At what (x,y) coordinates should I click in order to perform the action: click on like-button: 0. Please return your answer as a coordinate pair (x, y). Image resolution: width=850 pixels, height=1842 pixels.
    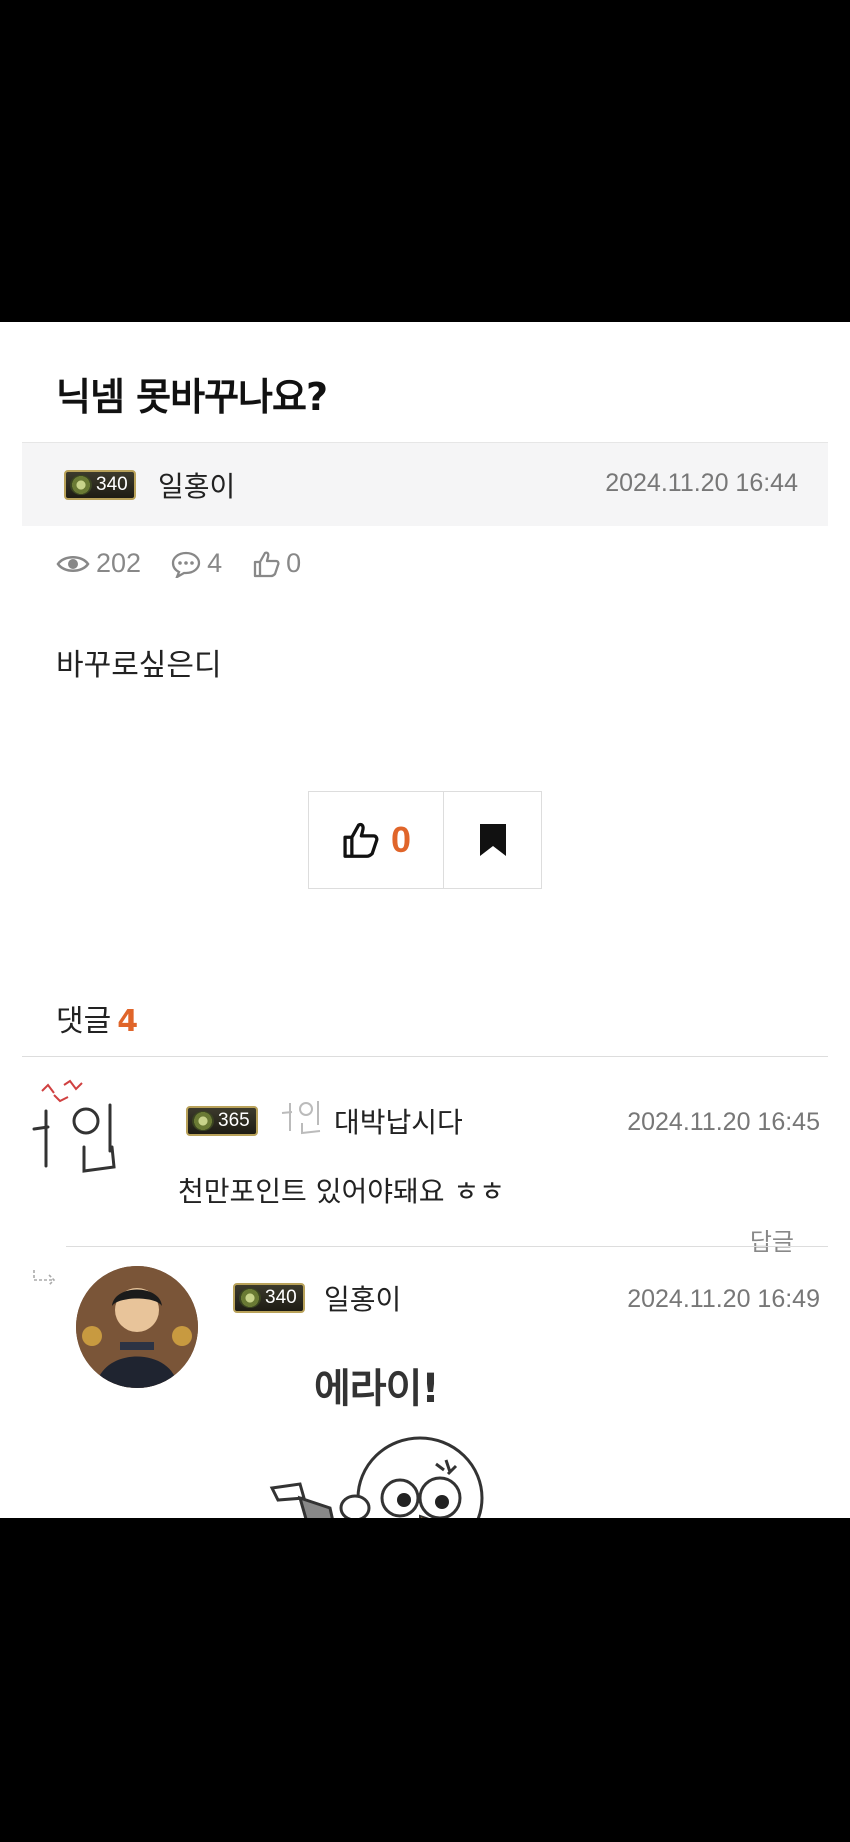
    Looking at the image, I should click on (376, 840).